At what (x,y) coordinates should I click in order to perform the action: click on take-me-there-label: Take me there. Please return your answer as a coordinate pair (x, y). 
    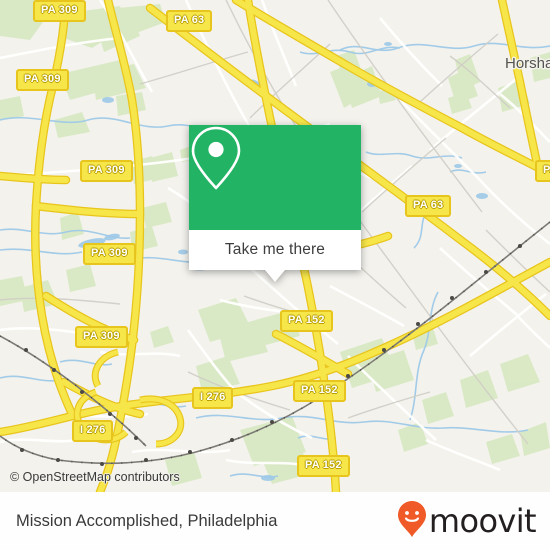
    Looking at the image, I should click on (275, 249).